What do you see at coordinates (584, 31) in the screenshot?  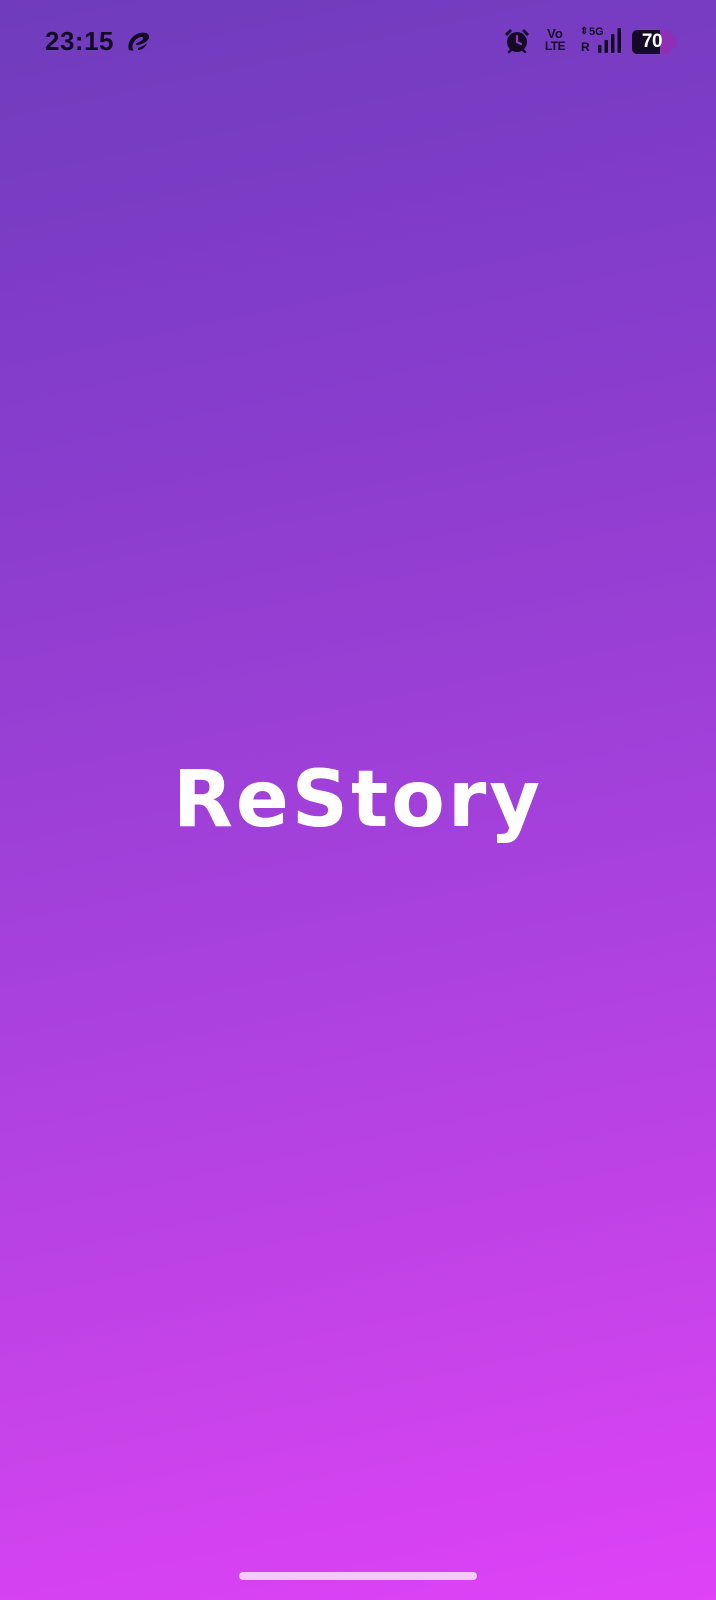 I see `data-arrows-icon: ⇕` at bounding box center [584, 31].